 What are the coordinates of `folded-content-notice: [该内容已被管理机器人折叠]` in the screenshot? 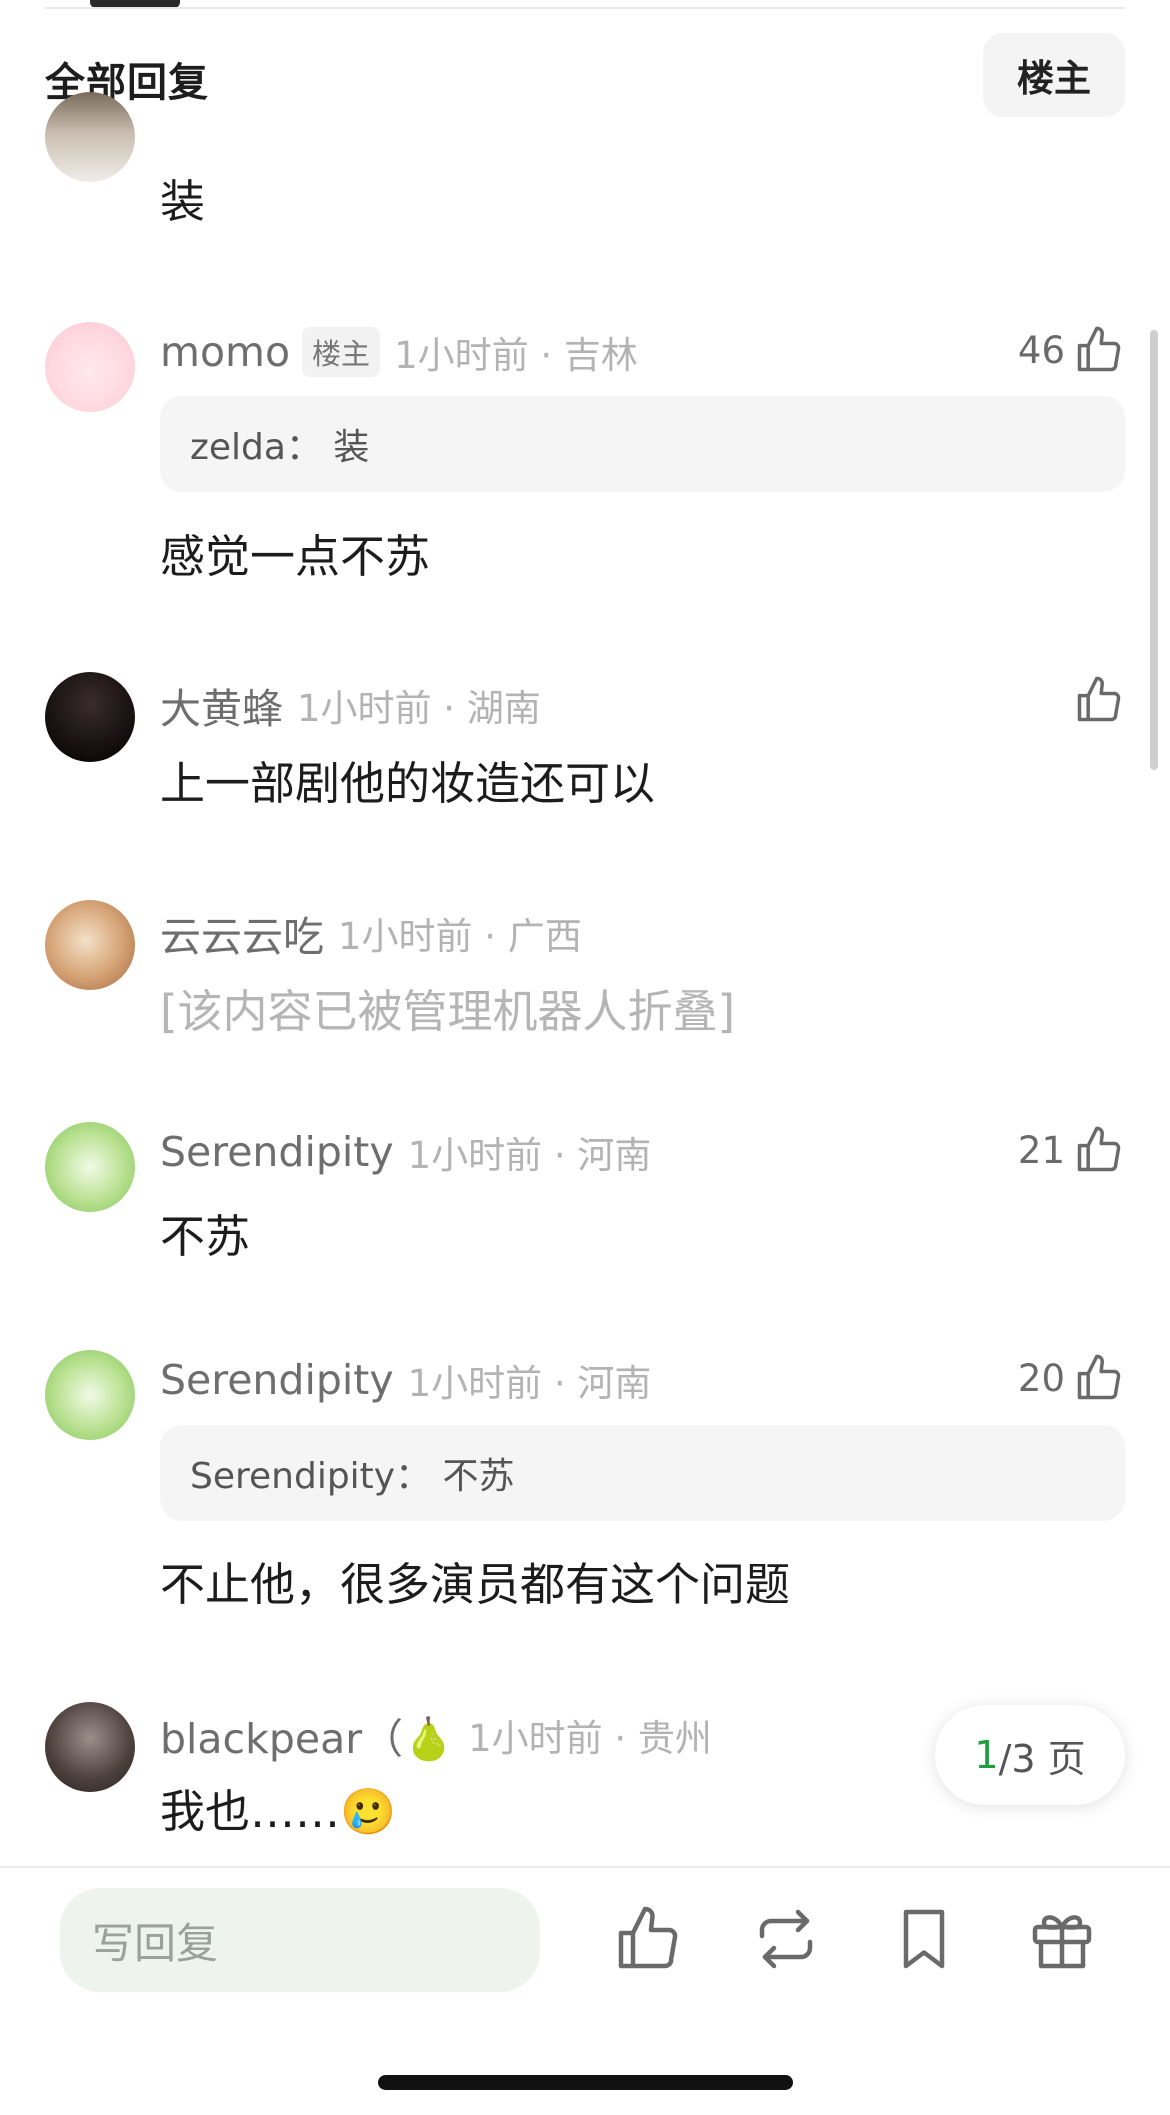 It's located at (447, 1007).